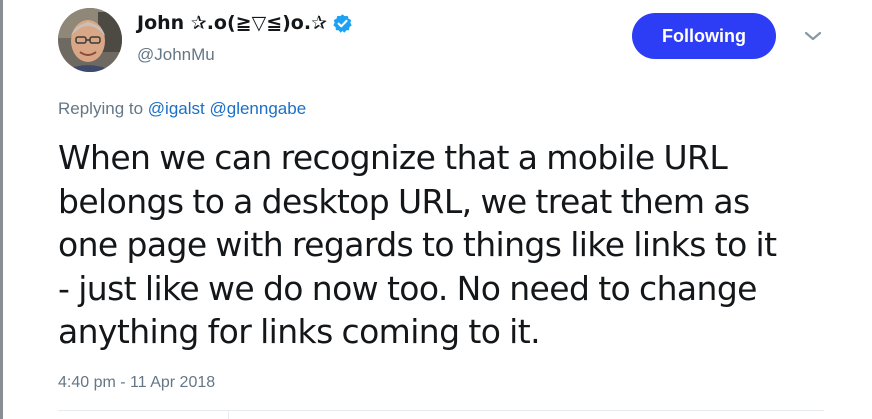  What do you see at coordinates (232, 23) in the screenshot?
I see `author-display-name: John ✰.o(≧▽≦)o.✰` at bounding box center [232, 23].